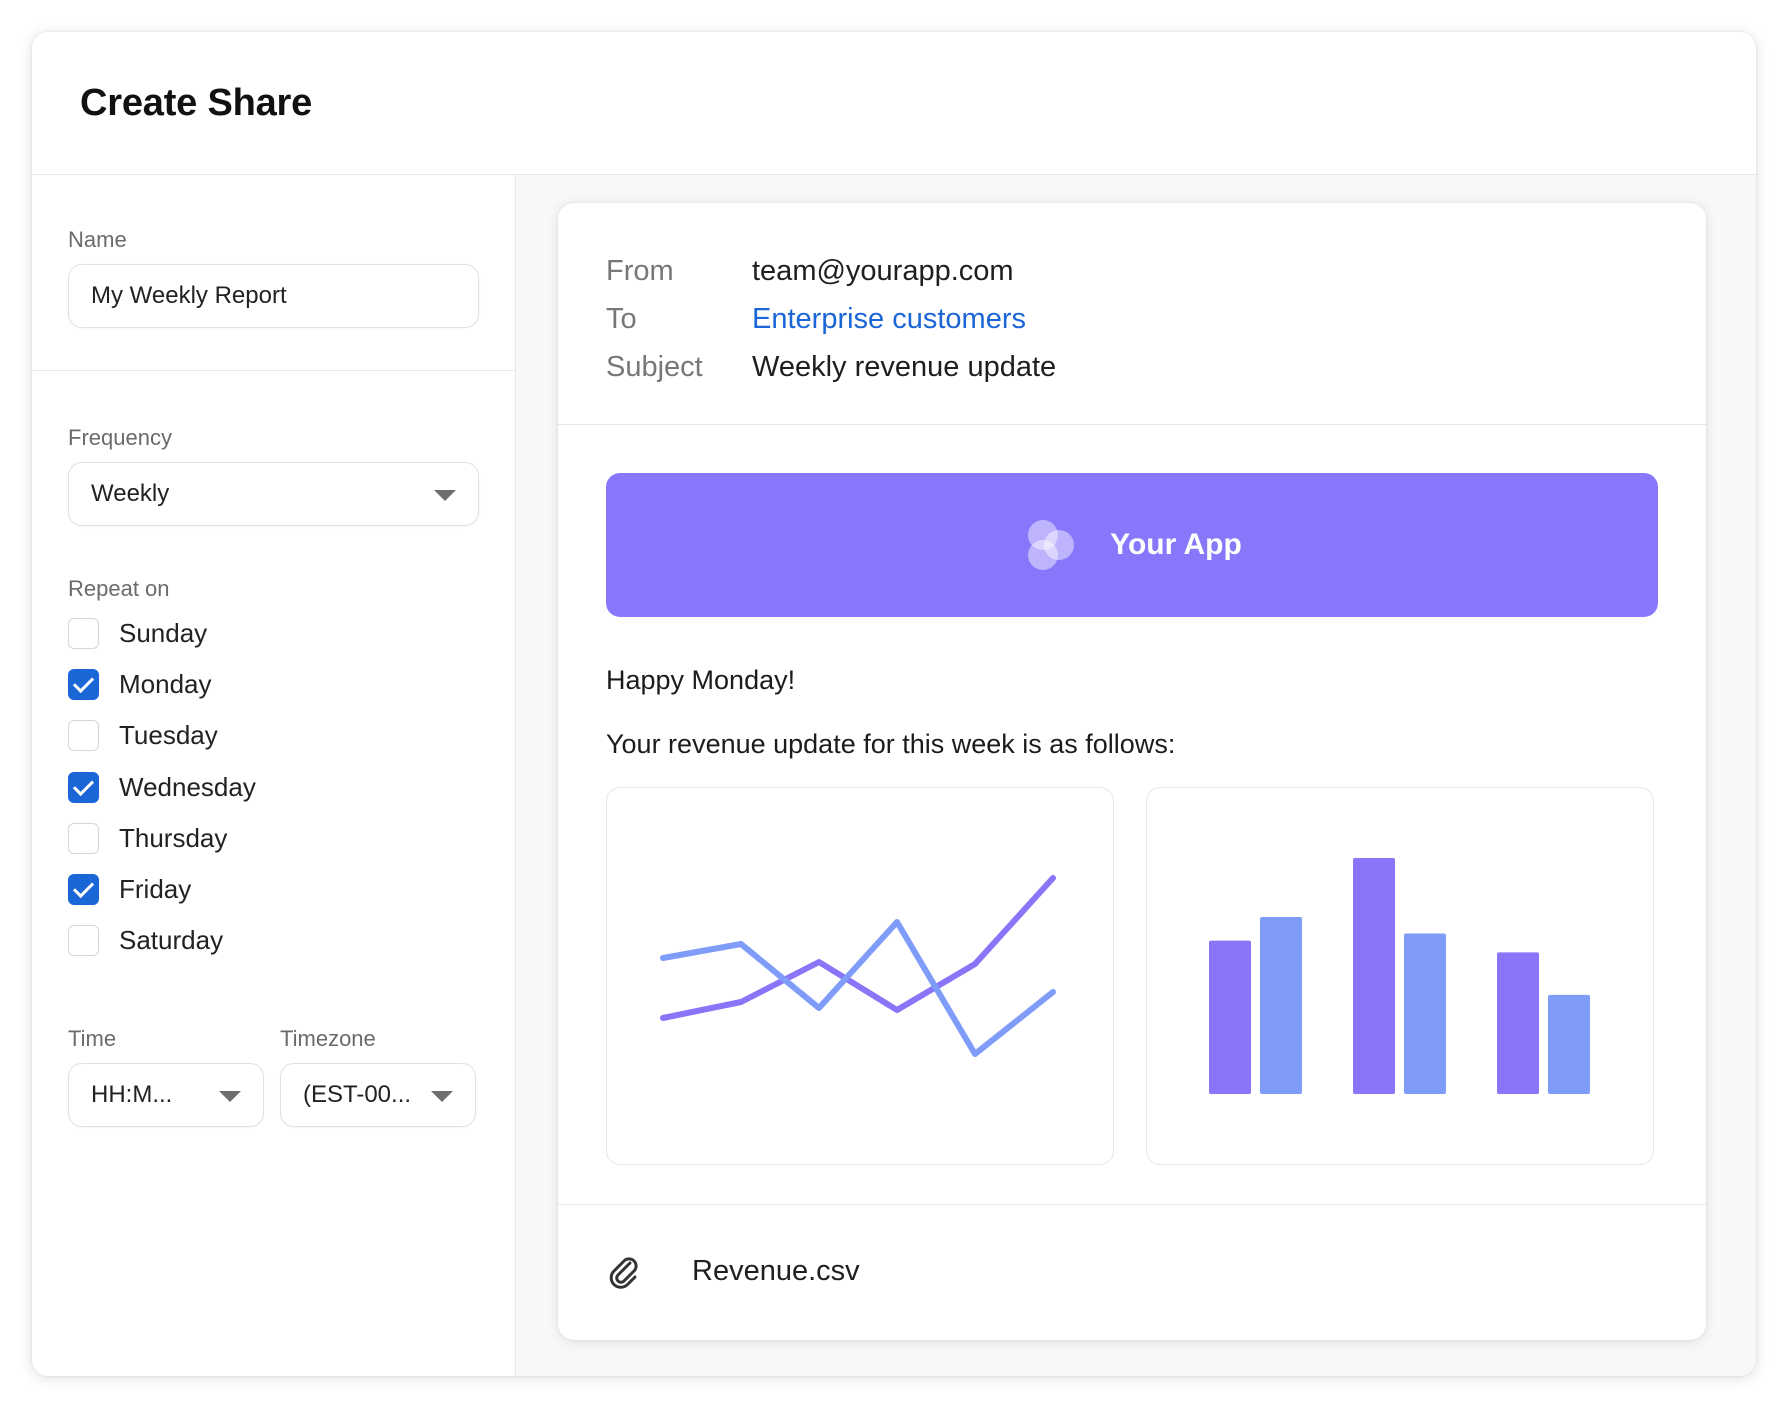 The image size is (1788, 1408). I want to click on app-banner: Your App, so click(1132, 545).